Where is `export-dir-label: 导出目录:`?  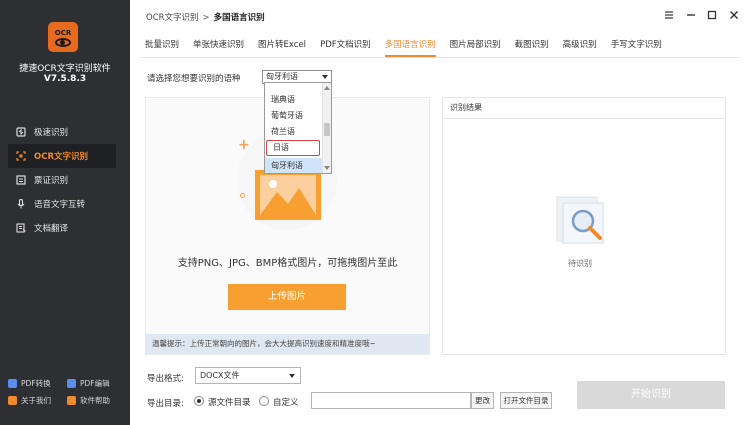
export-dir-label: 导出目录: is located at coordinates (165, 404).